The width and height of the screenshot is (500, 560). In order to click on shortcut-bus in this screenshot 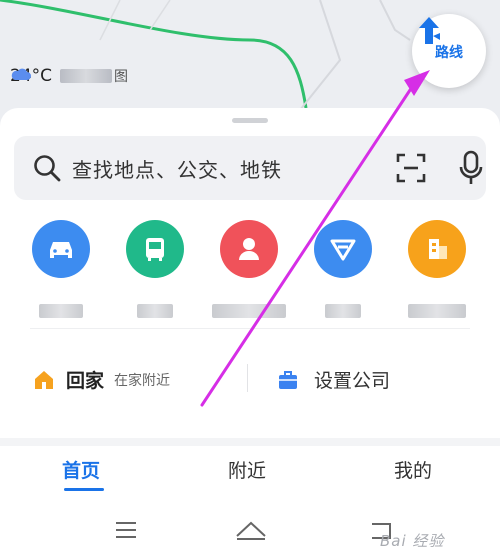, I will do `click(155, 269)`.